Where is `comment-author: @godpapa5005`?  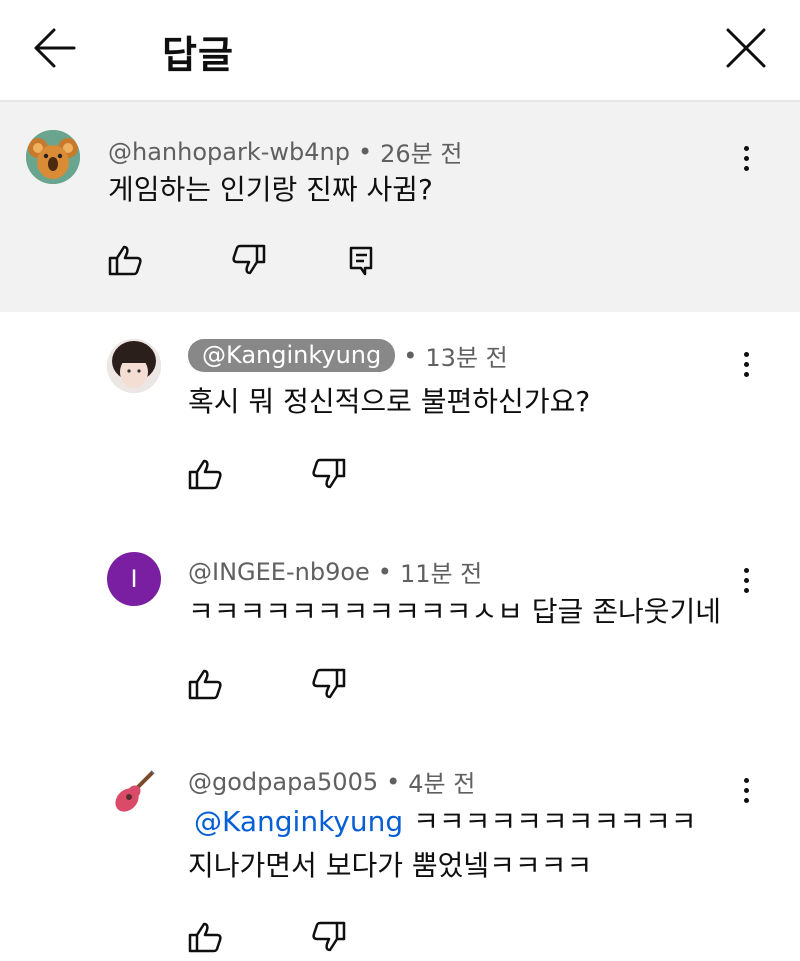 comment-author: @godpapa5005 is located at coordinates (283, 782).